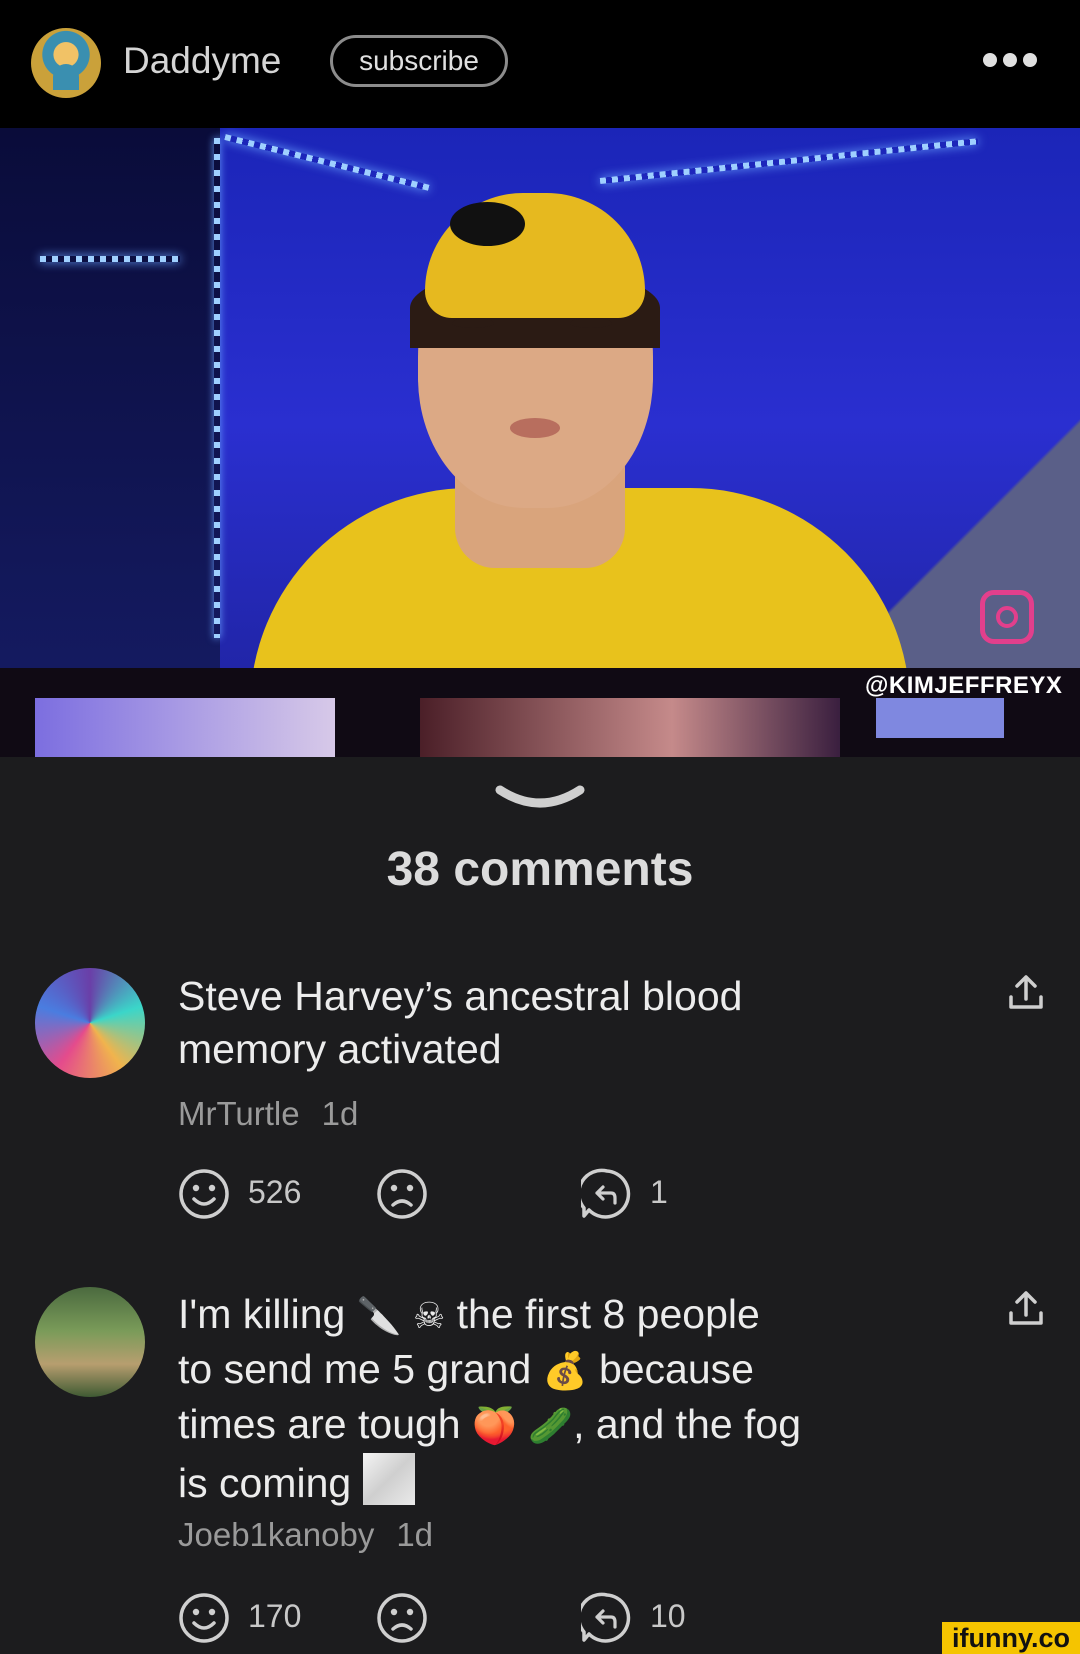  What do you see at coordinates (659, 1192) in the screenshot?
I see `reply-count: 1` at bounding box center [659, 1192].